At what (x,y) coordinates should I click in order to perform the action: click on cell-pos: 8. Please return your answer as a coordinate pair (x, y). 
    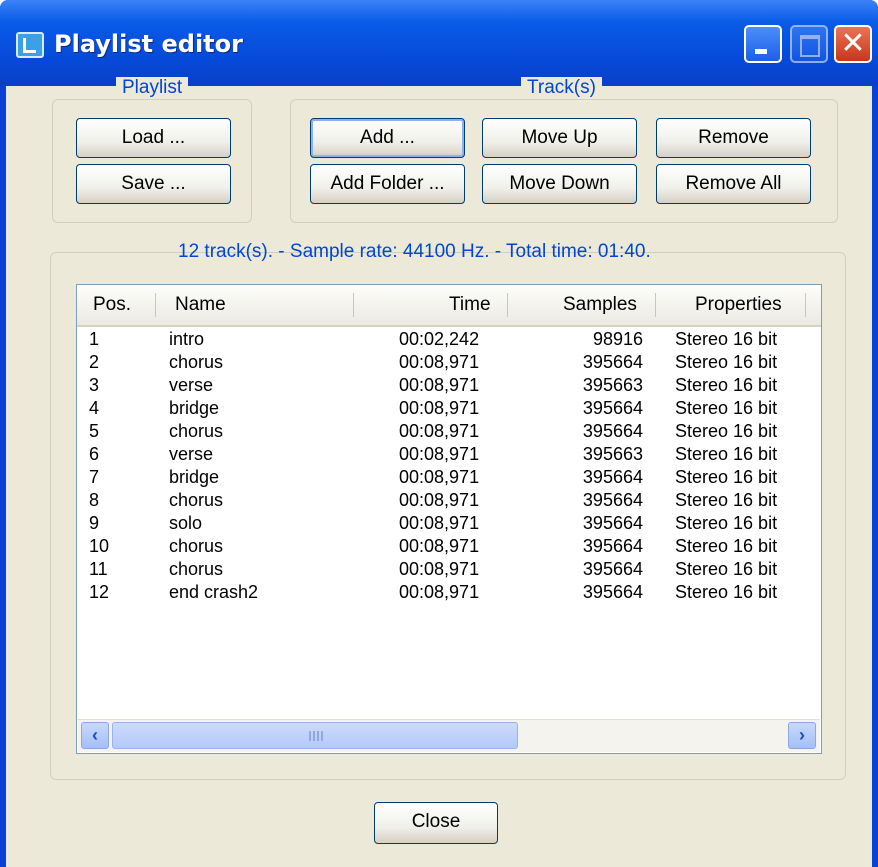
    Looking at the image, I should click on (94, 500).